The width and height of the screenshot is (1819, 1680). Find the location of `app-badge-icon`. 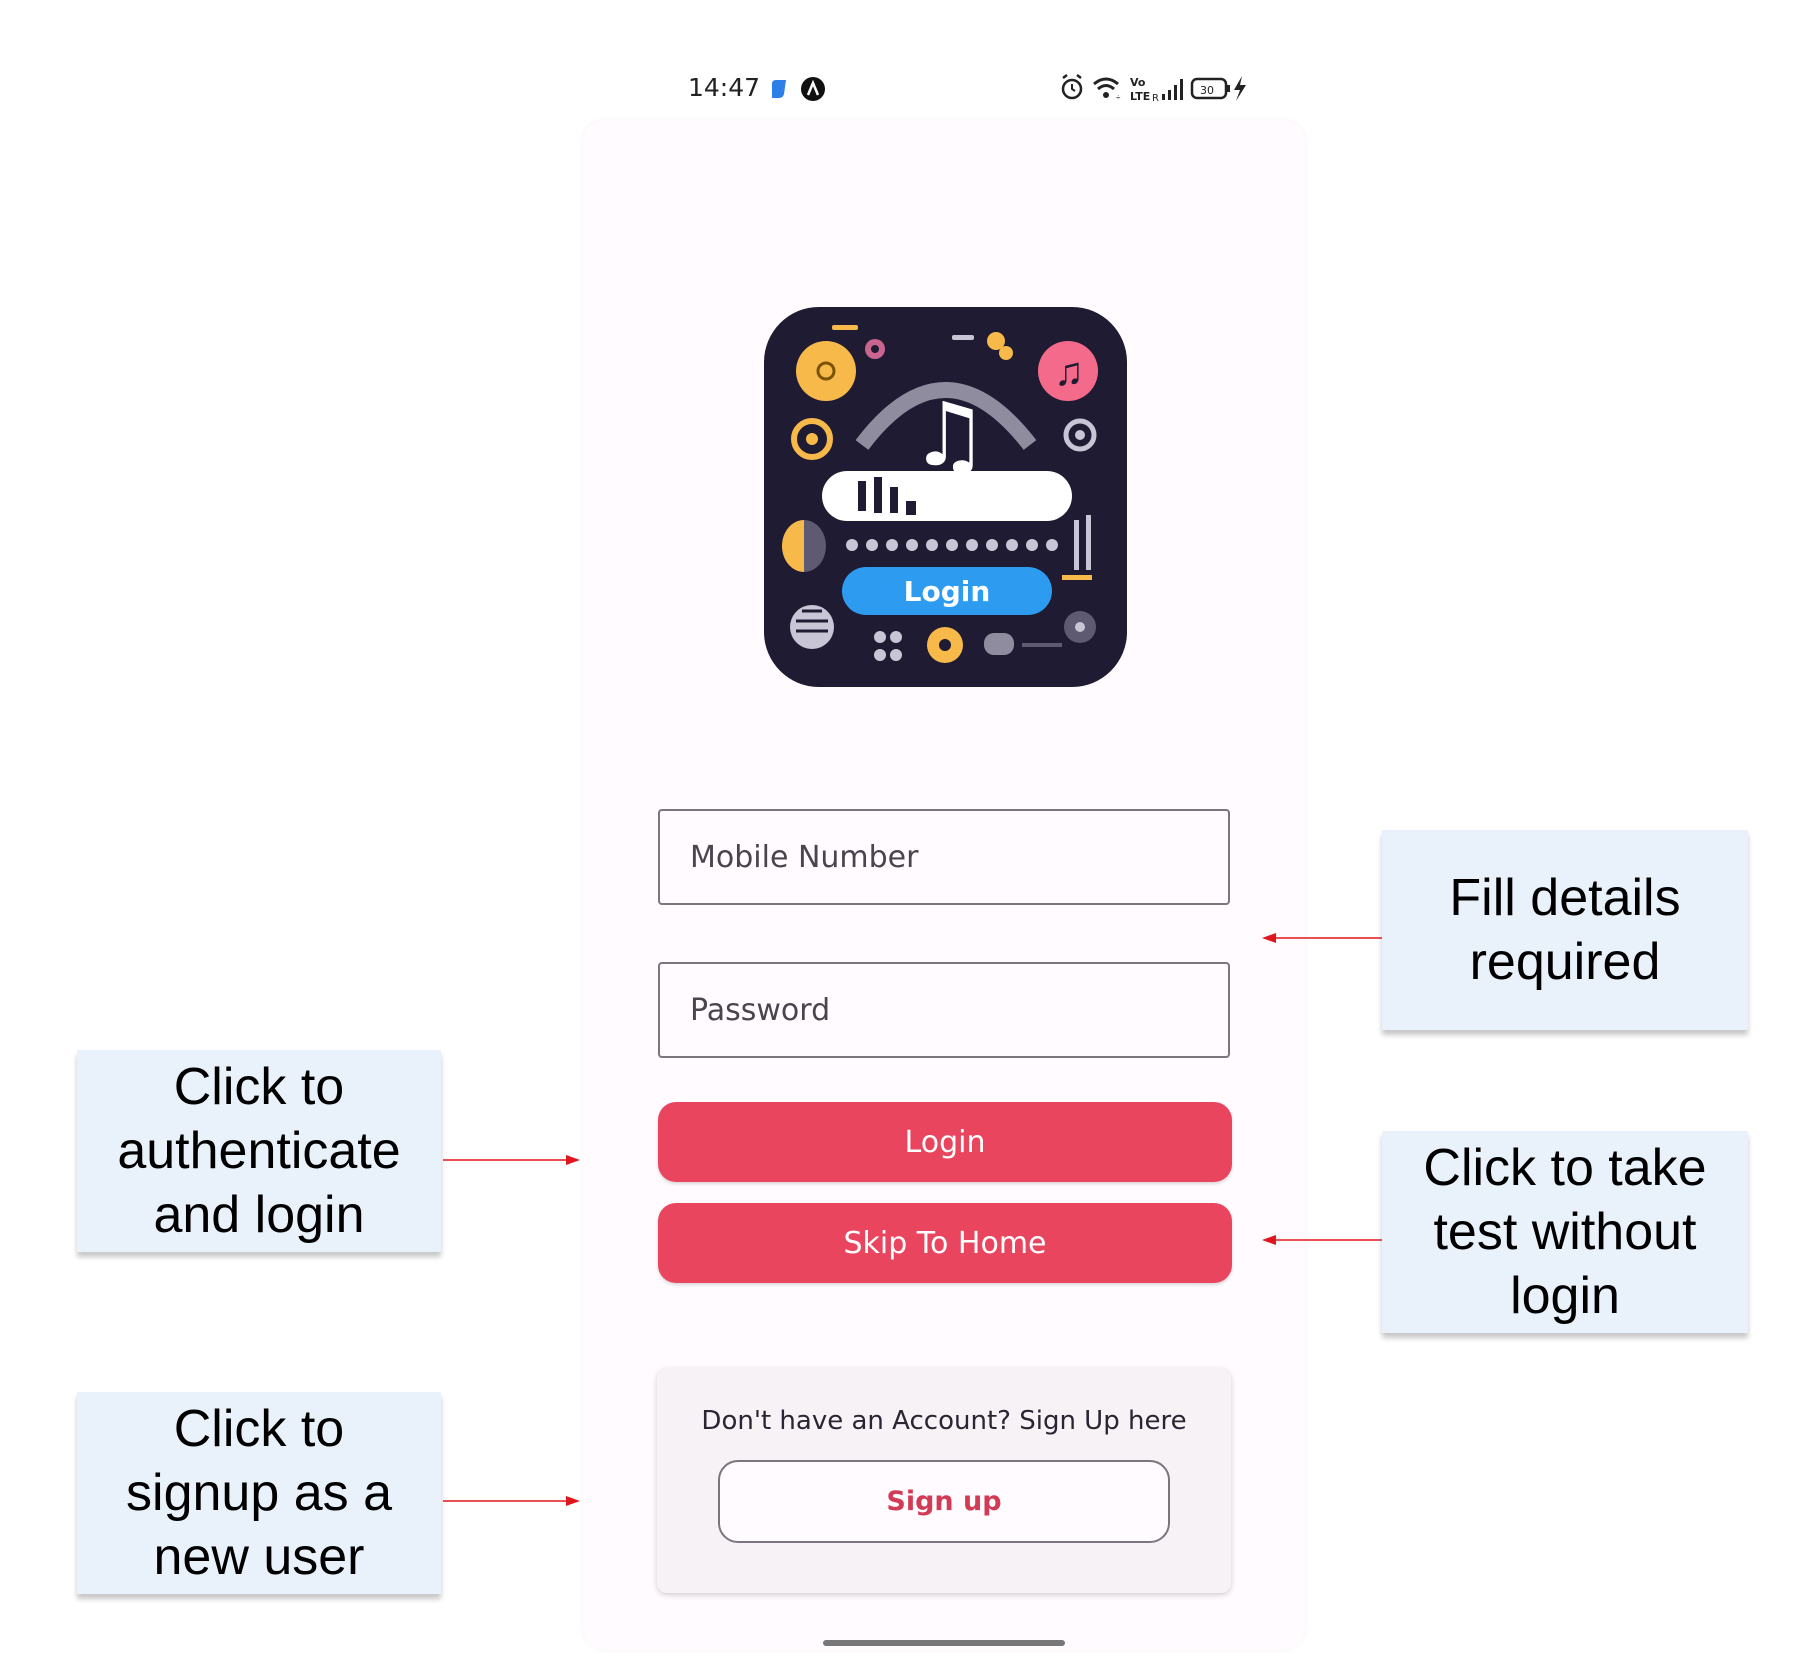

app-badge-icon is located at coordinates (779, 89).